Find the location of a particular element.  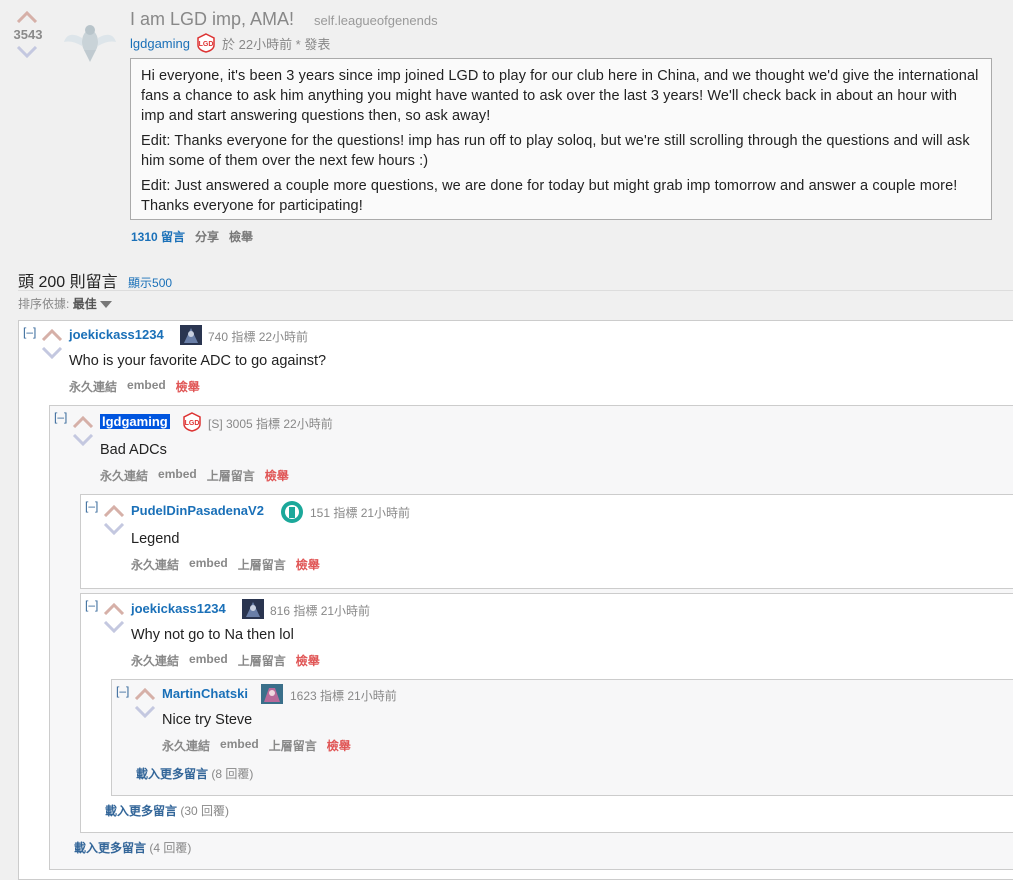

guardian-angel-icon is located at coordinates (90, 42).